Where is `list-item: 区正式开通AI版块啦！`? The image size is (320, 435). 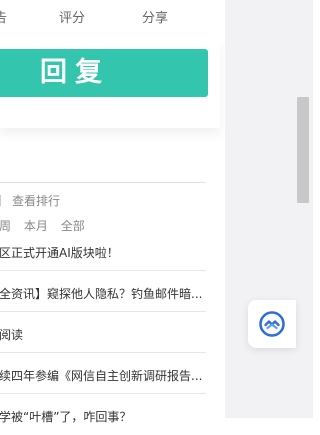
list-item: 区正式开通AI版块啦！ is located at coordinates (103, 250).